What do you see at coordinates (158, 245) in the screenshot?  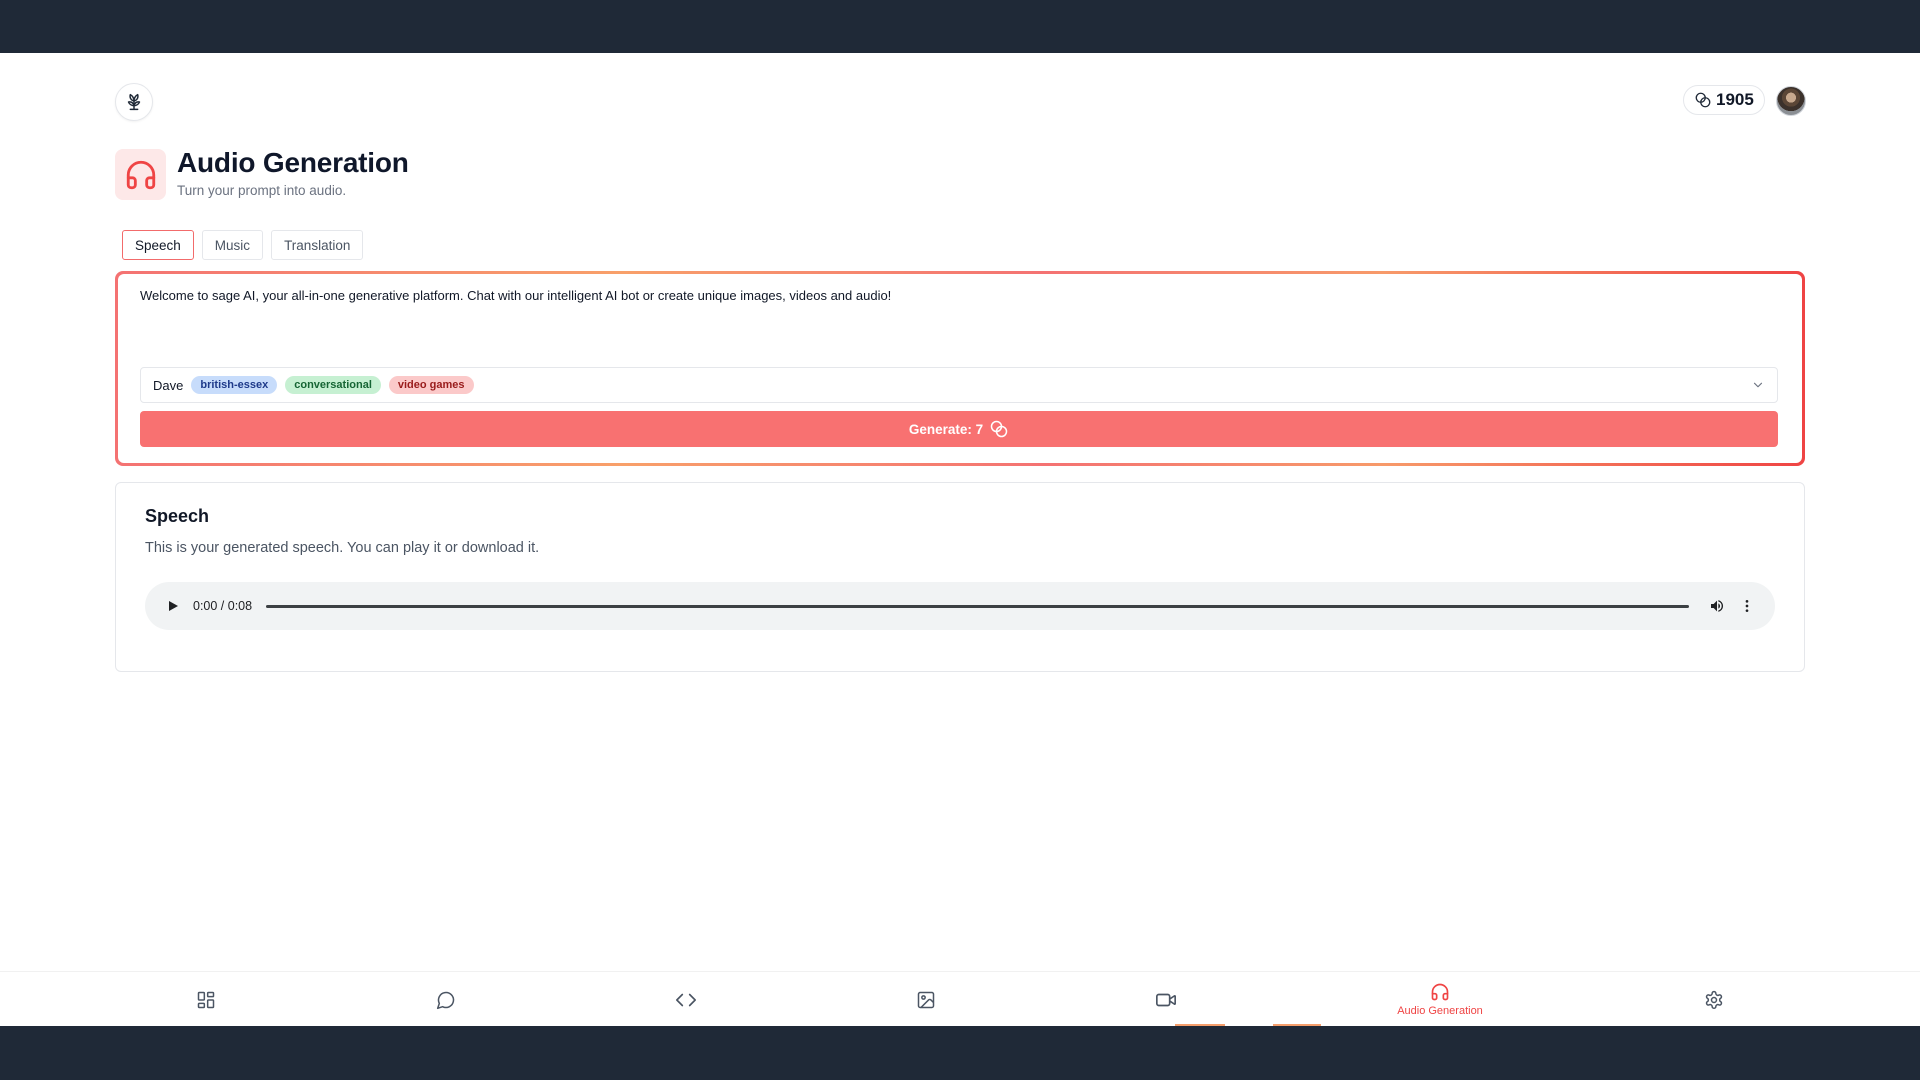 I see `tab-speech: Speech` at bounding box center [158, 245].